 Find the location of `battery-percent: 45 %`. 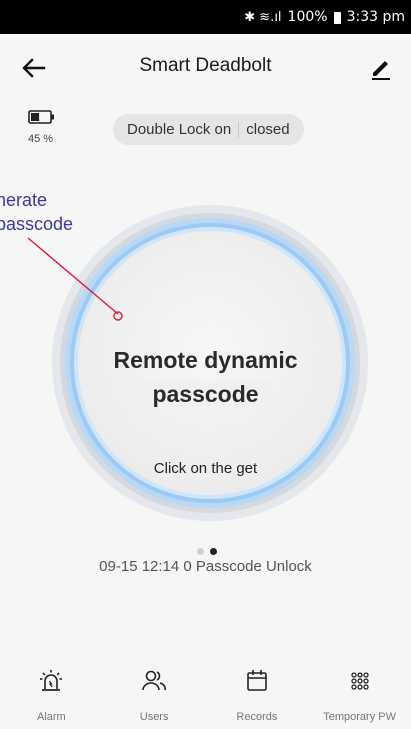

battery-percent: 45 % is located at coordinates (41, 139).